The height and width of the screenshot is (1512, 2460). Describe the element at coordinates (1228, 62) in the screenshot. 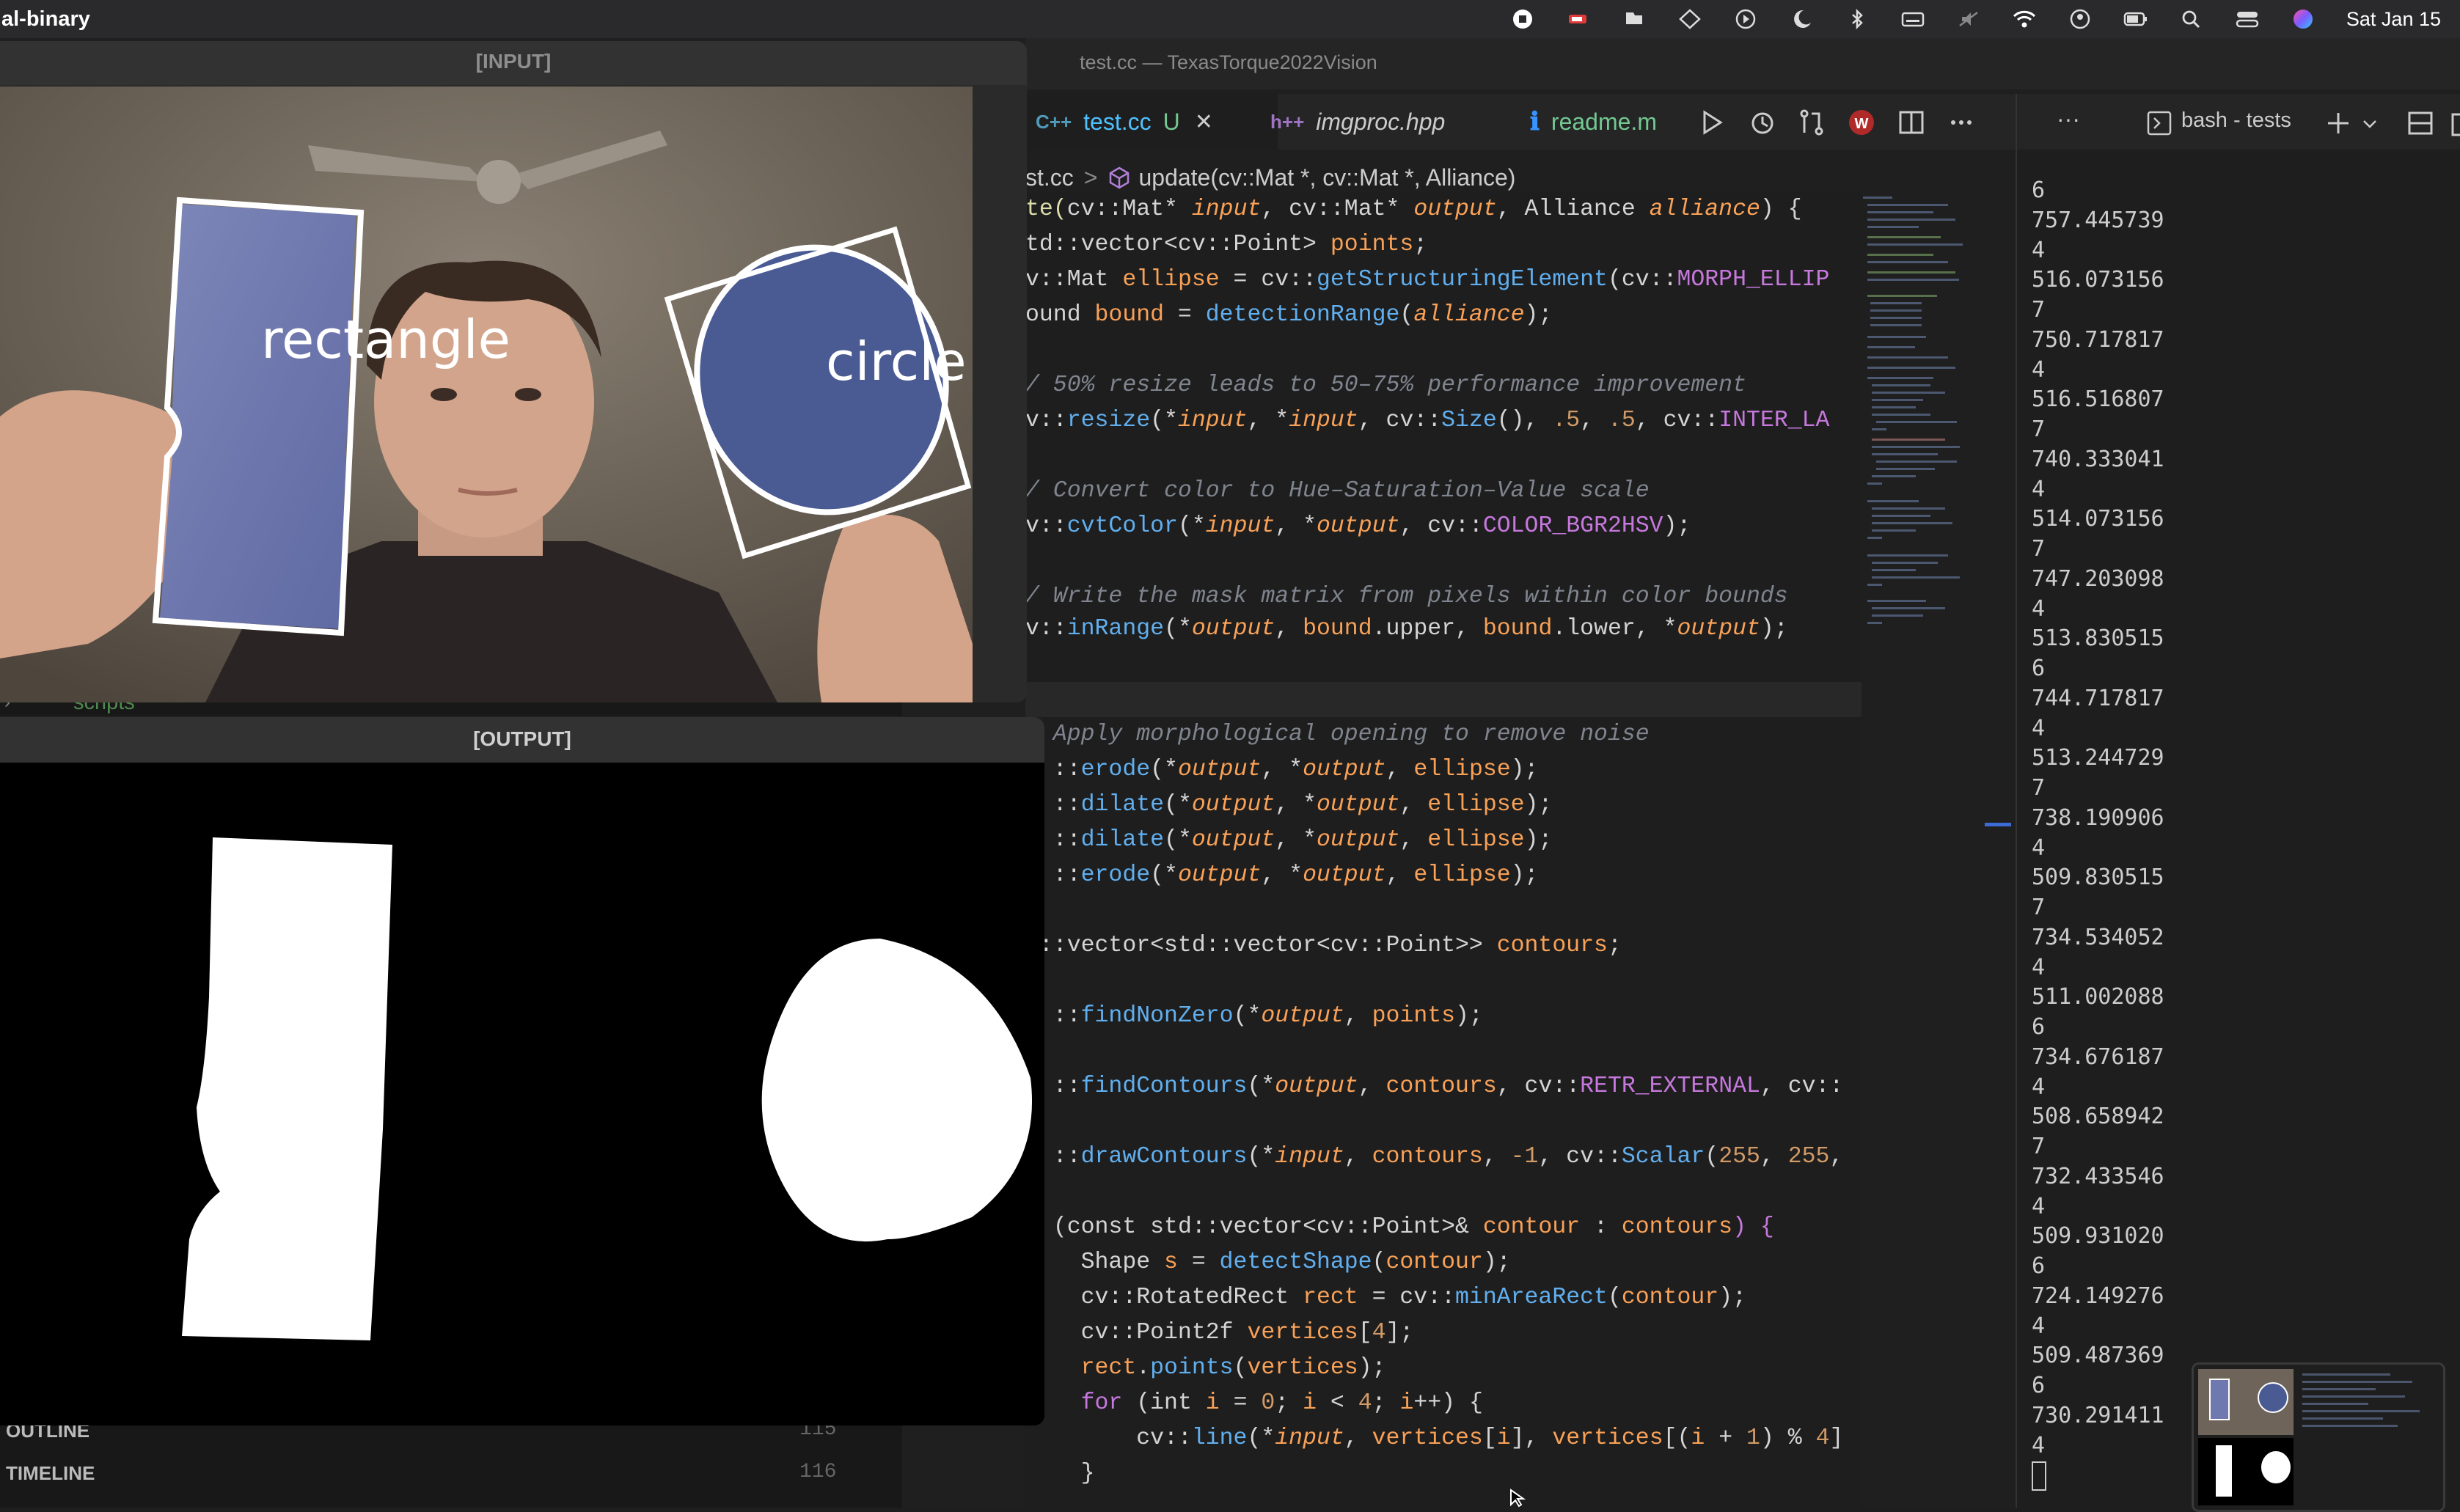

I see `window-title: test.cc — TexasTorque2022Vision` at that location.